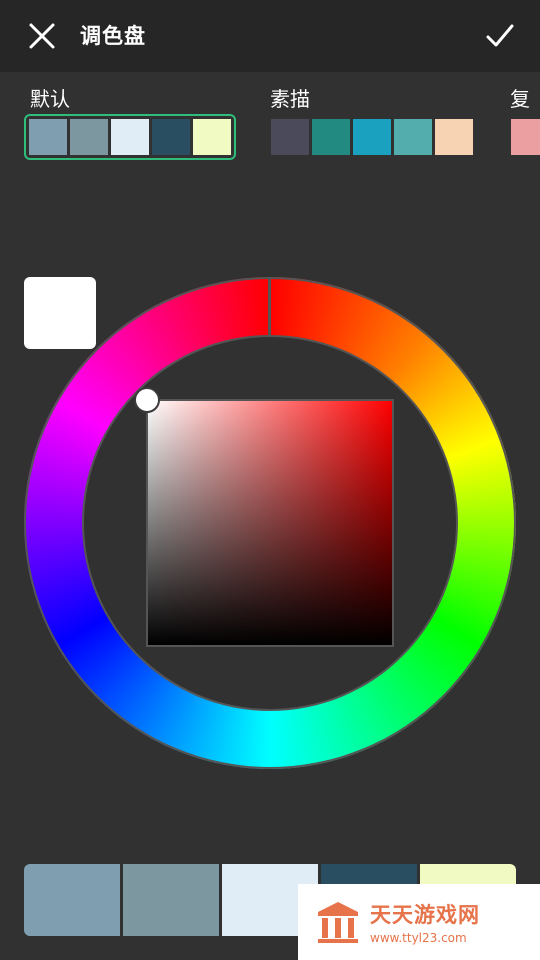  I want to click on palette-third: 复, so click(523, 123).